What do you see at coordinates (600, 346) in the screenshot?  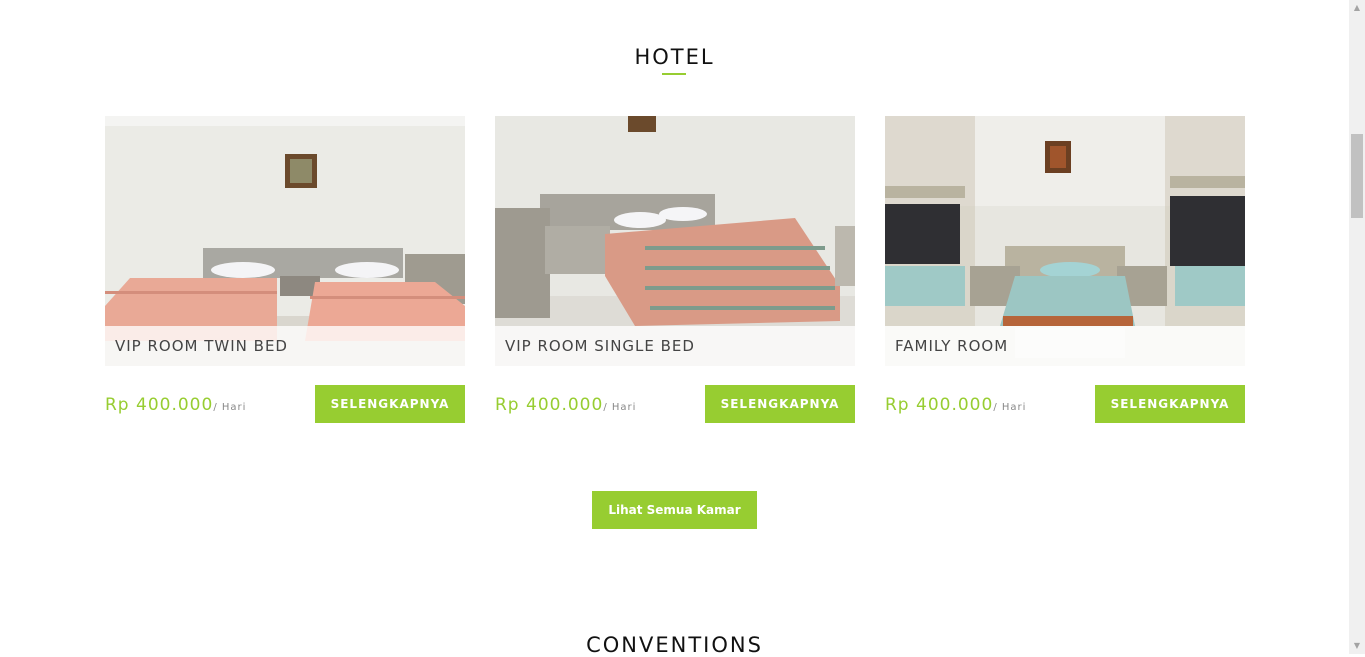 I see `room-name: VIP ROOM SINGLE BED` at bounding box center [600, 346].